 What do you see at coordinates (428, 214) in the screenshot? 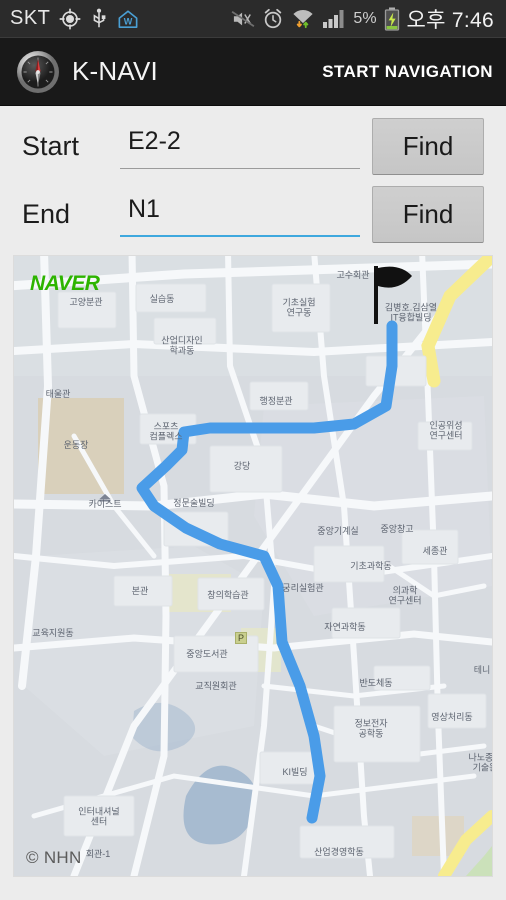
I see `end-find-button: Find` at bounding box center [428, 214].